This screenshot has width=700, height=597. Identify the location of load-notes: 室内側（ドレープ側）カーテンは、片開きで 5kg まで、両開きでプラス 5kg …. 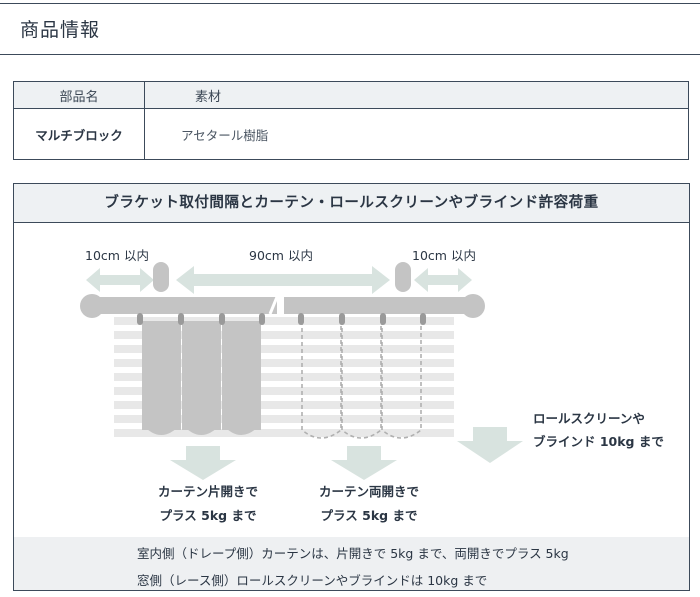
(351, 563).